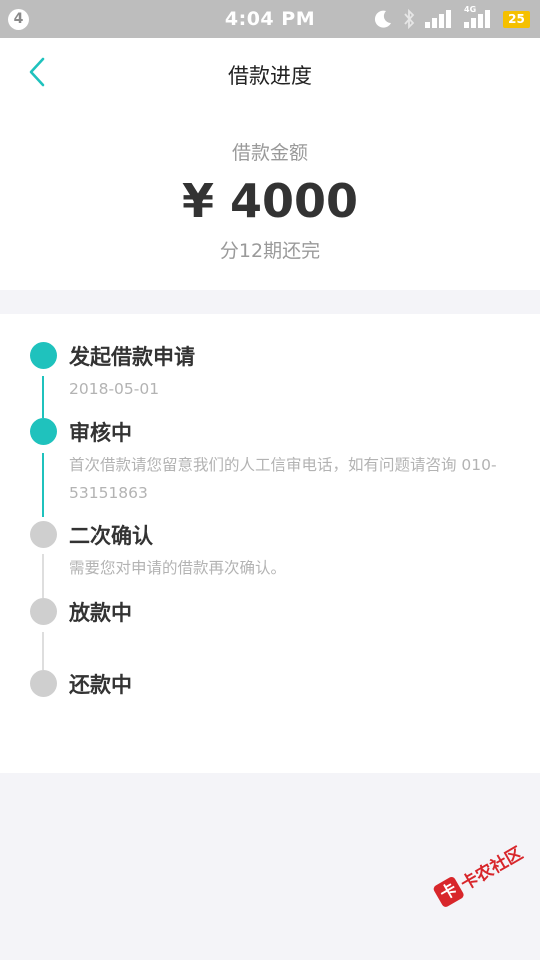 The image size is (540, 960). Describe the element at coordinates (132, 357) in the screenshot. I see `step-title: 发起借款申请` at that location.